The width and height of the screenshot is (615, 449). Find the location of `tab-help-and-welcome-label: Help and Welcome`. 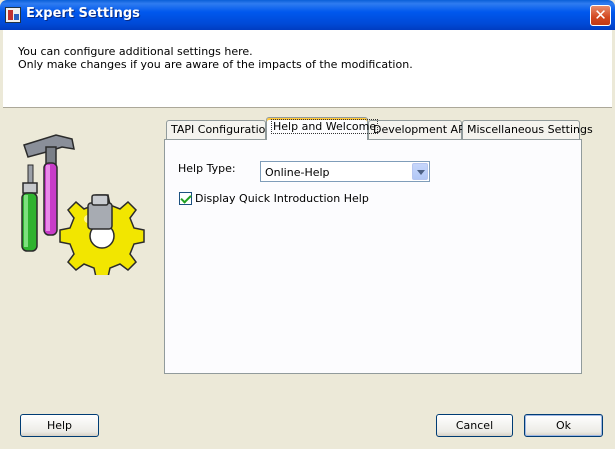

tab-help-and-welcome-label: Help and Welcome is located at coordinates (325, 126).